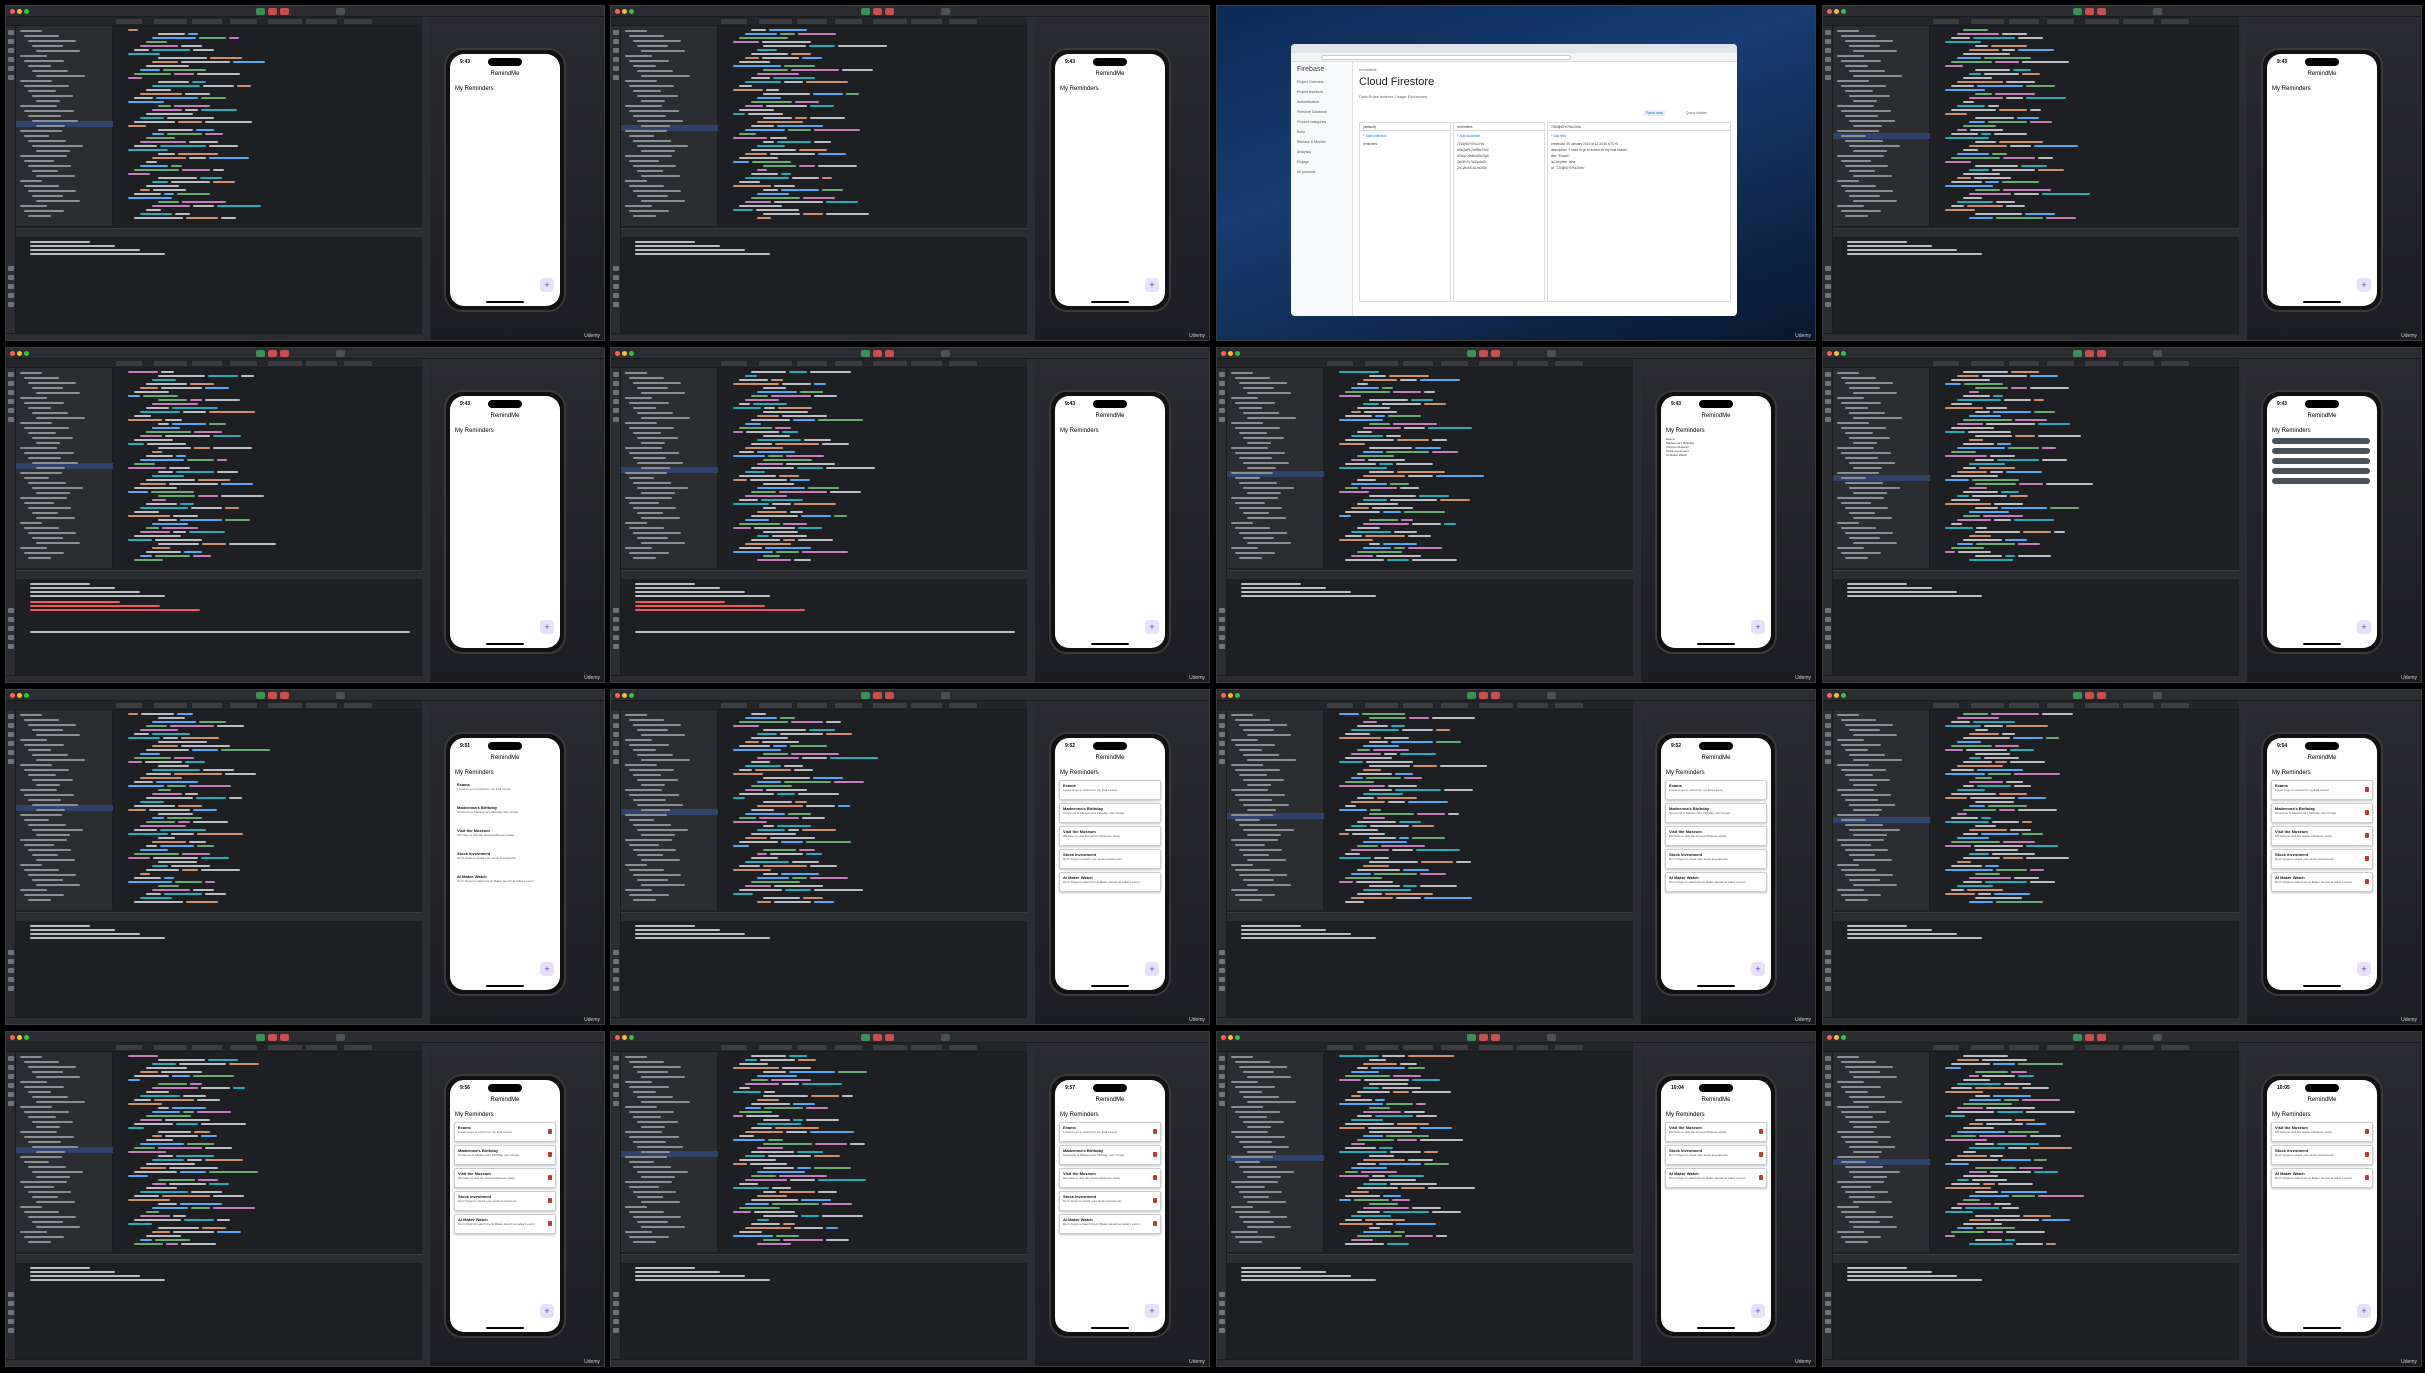 This screenshot has height=1373, width=2425. What do you see at coordinates (1568, 168) in the screenshot?
I see `panel-row: id: "7Zk3jhDYi7Ks1Vbs"` at bounding box center [1568, 168].